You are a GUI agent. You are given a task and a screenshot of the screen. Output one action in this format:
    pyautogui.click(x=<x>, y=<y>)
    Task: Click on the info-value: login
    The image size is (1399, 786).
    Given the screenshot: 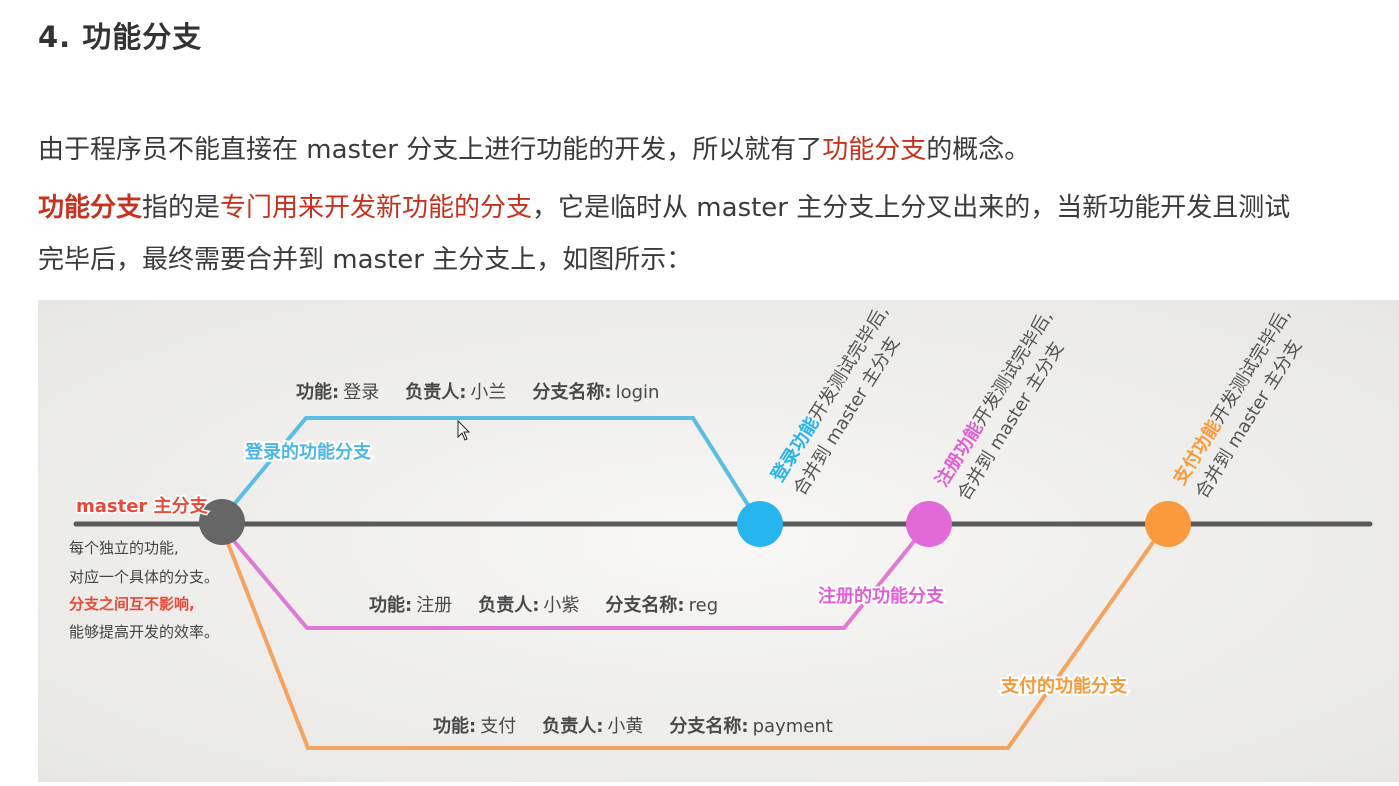 What is the action you would take?
    pyautogui.click(x=638, y=392)
    